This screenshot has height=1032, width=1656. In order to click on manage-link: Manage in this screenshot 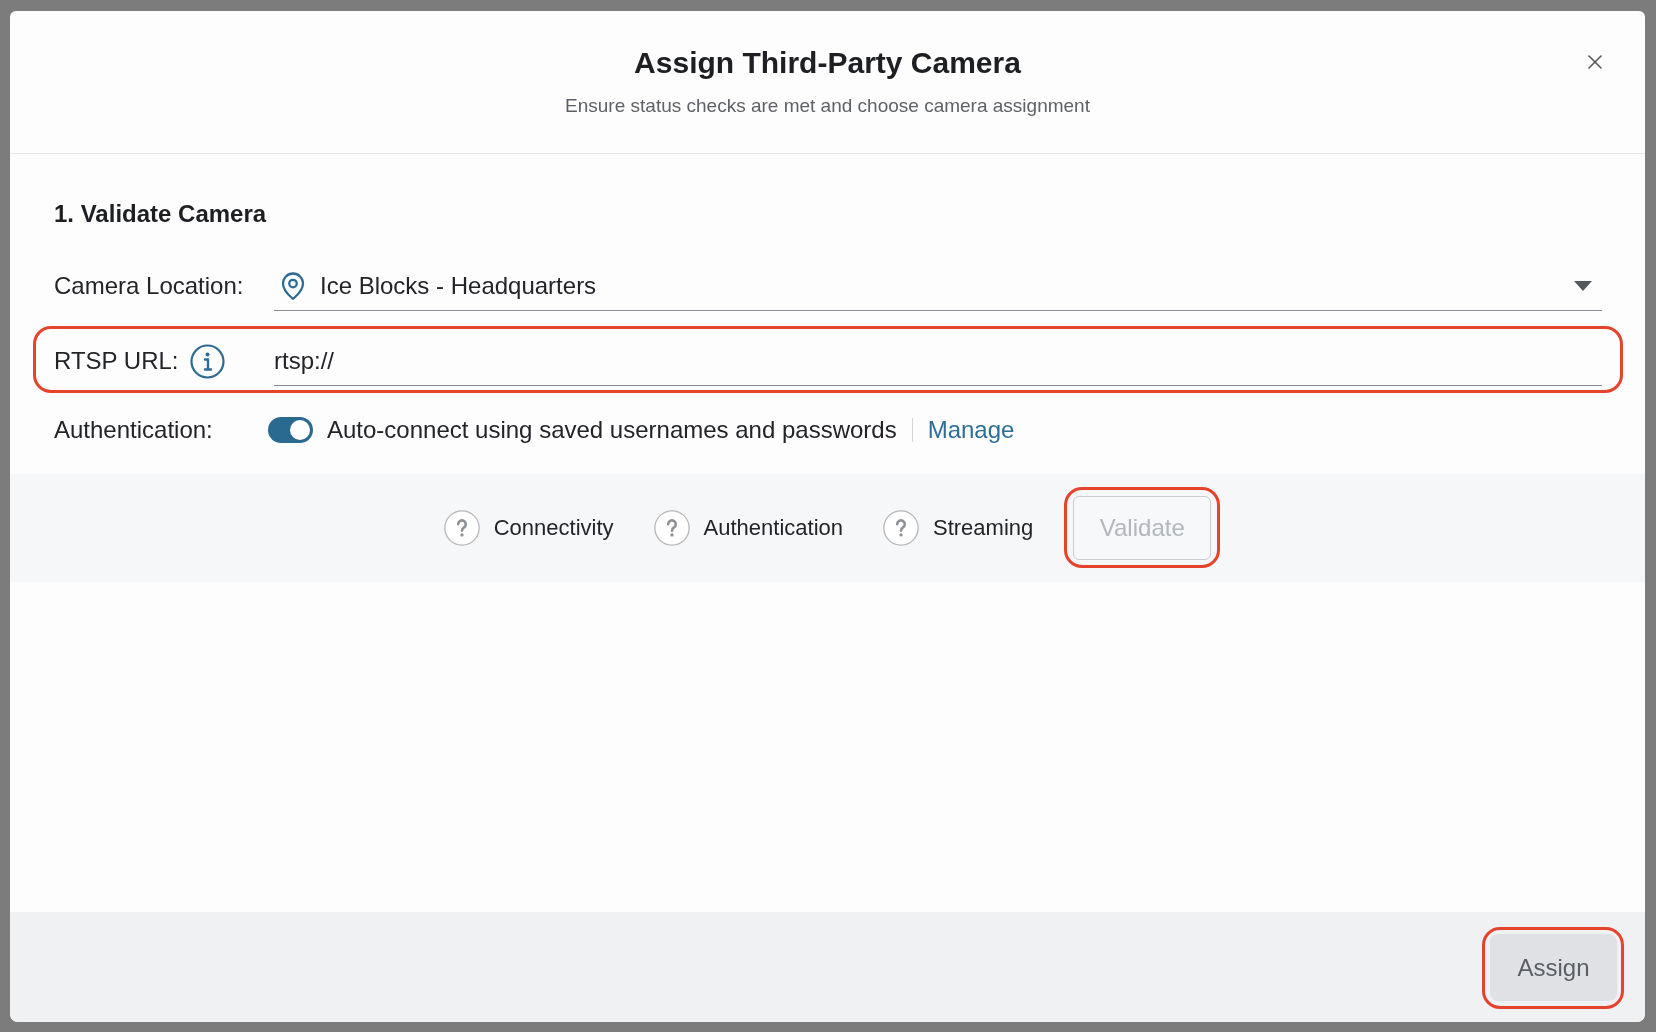, I will do `click(971, 430)`.